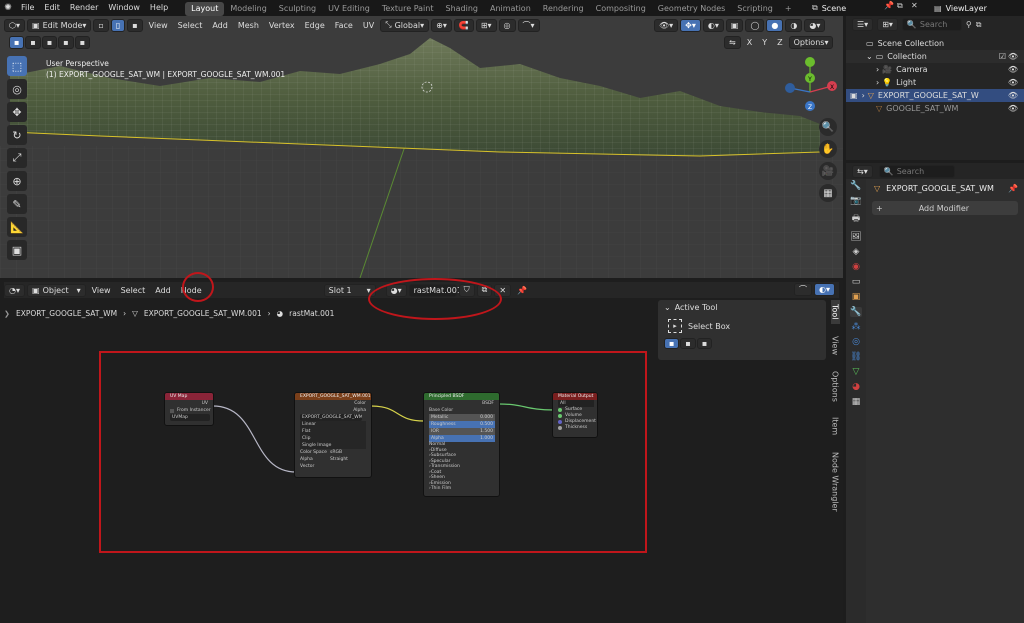 The image size is (1024, 623). I want to click on select-extend-icon: ▪, so click(33, 42).